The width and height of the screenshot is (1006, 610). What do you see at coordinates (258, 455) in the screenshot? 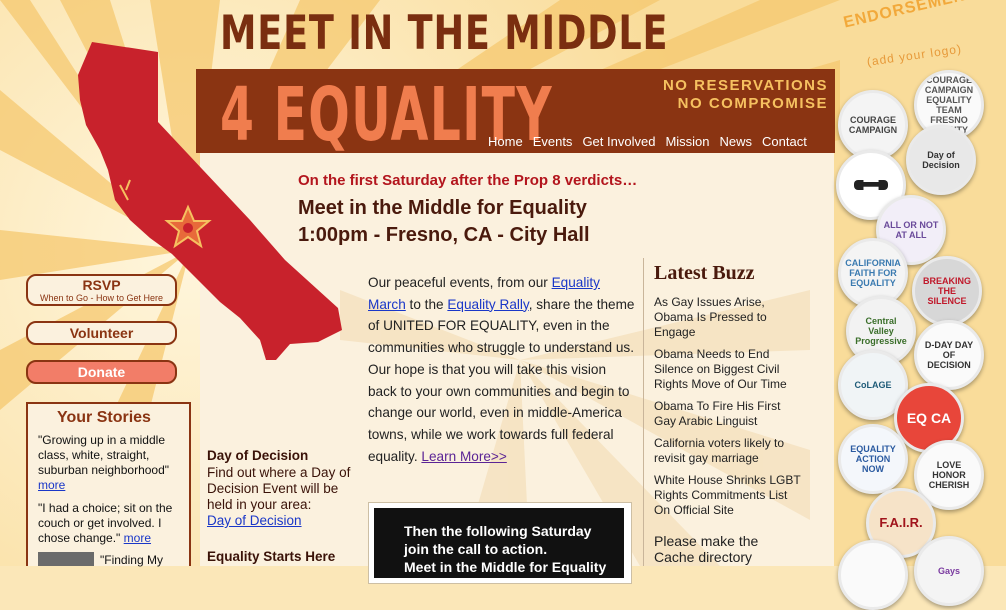
I see `day-of-decision-heading: Day of Decision` at bounding box center [258, 455].